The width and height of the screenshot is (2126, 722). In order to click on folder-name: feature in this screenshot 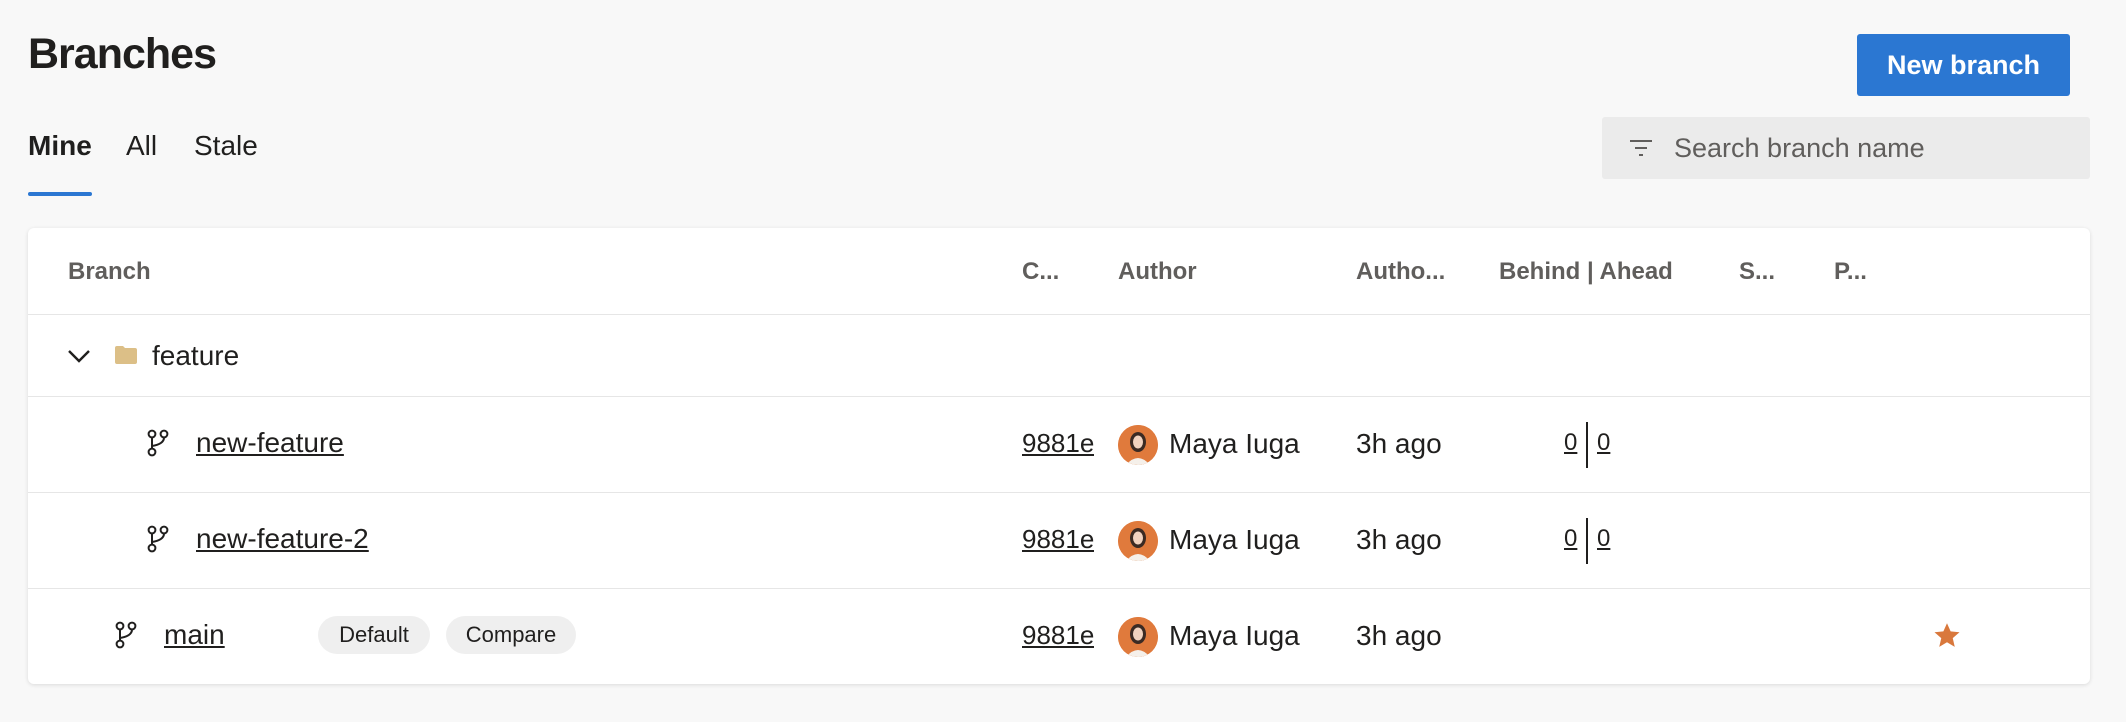, I will do `click(196, 355)`.